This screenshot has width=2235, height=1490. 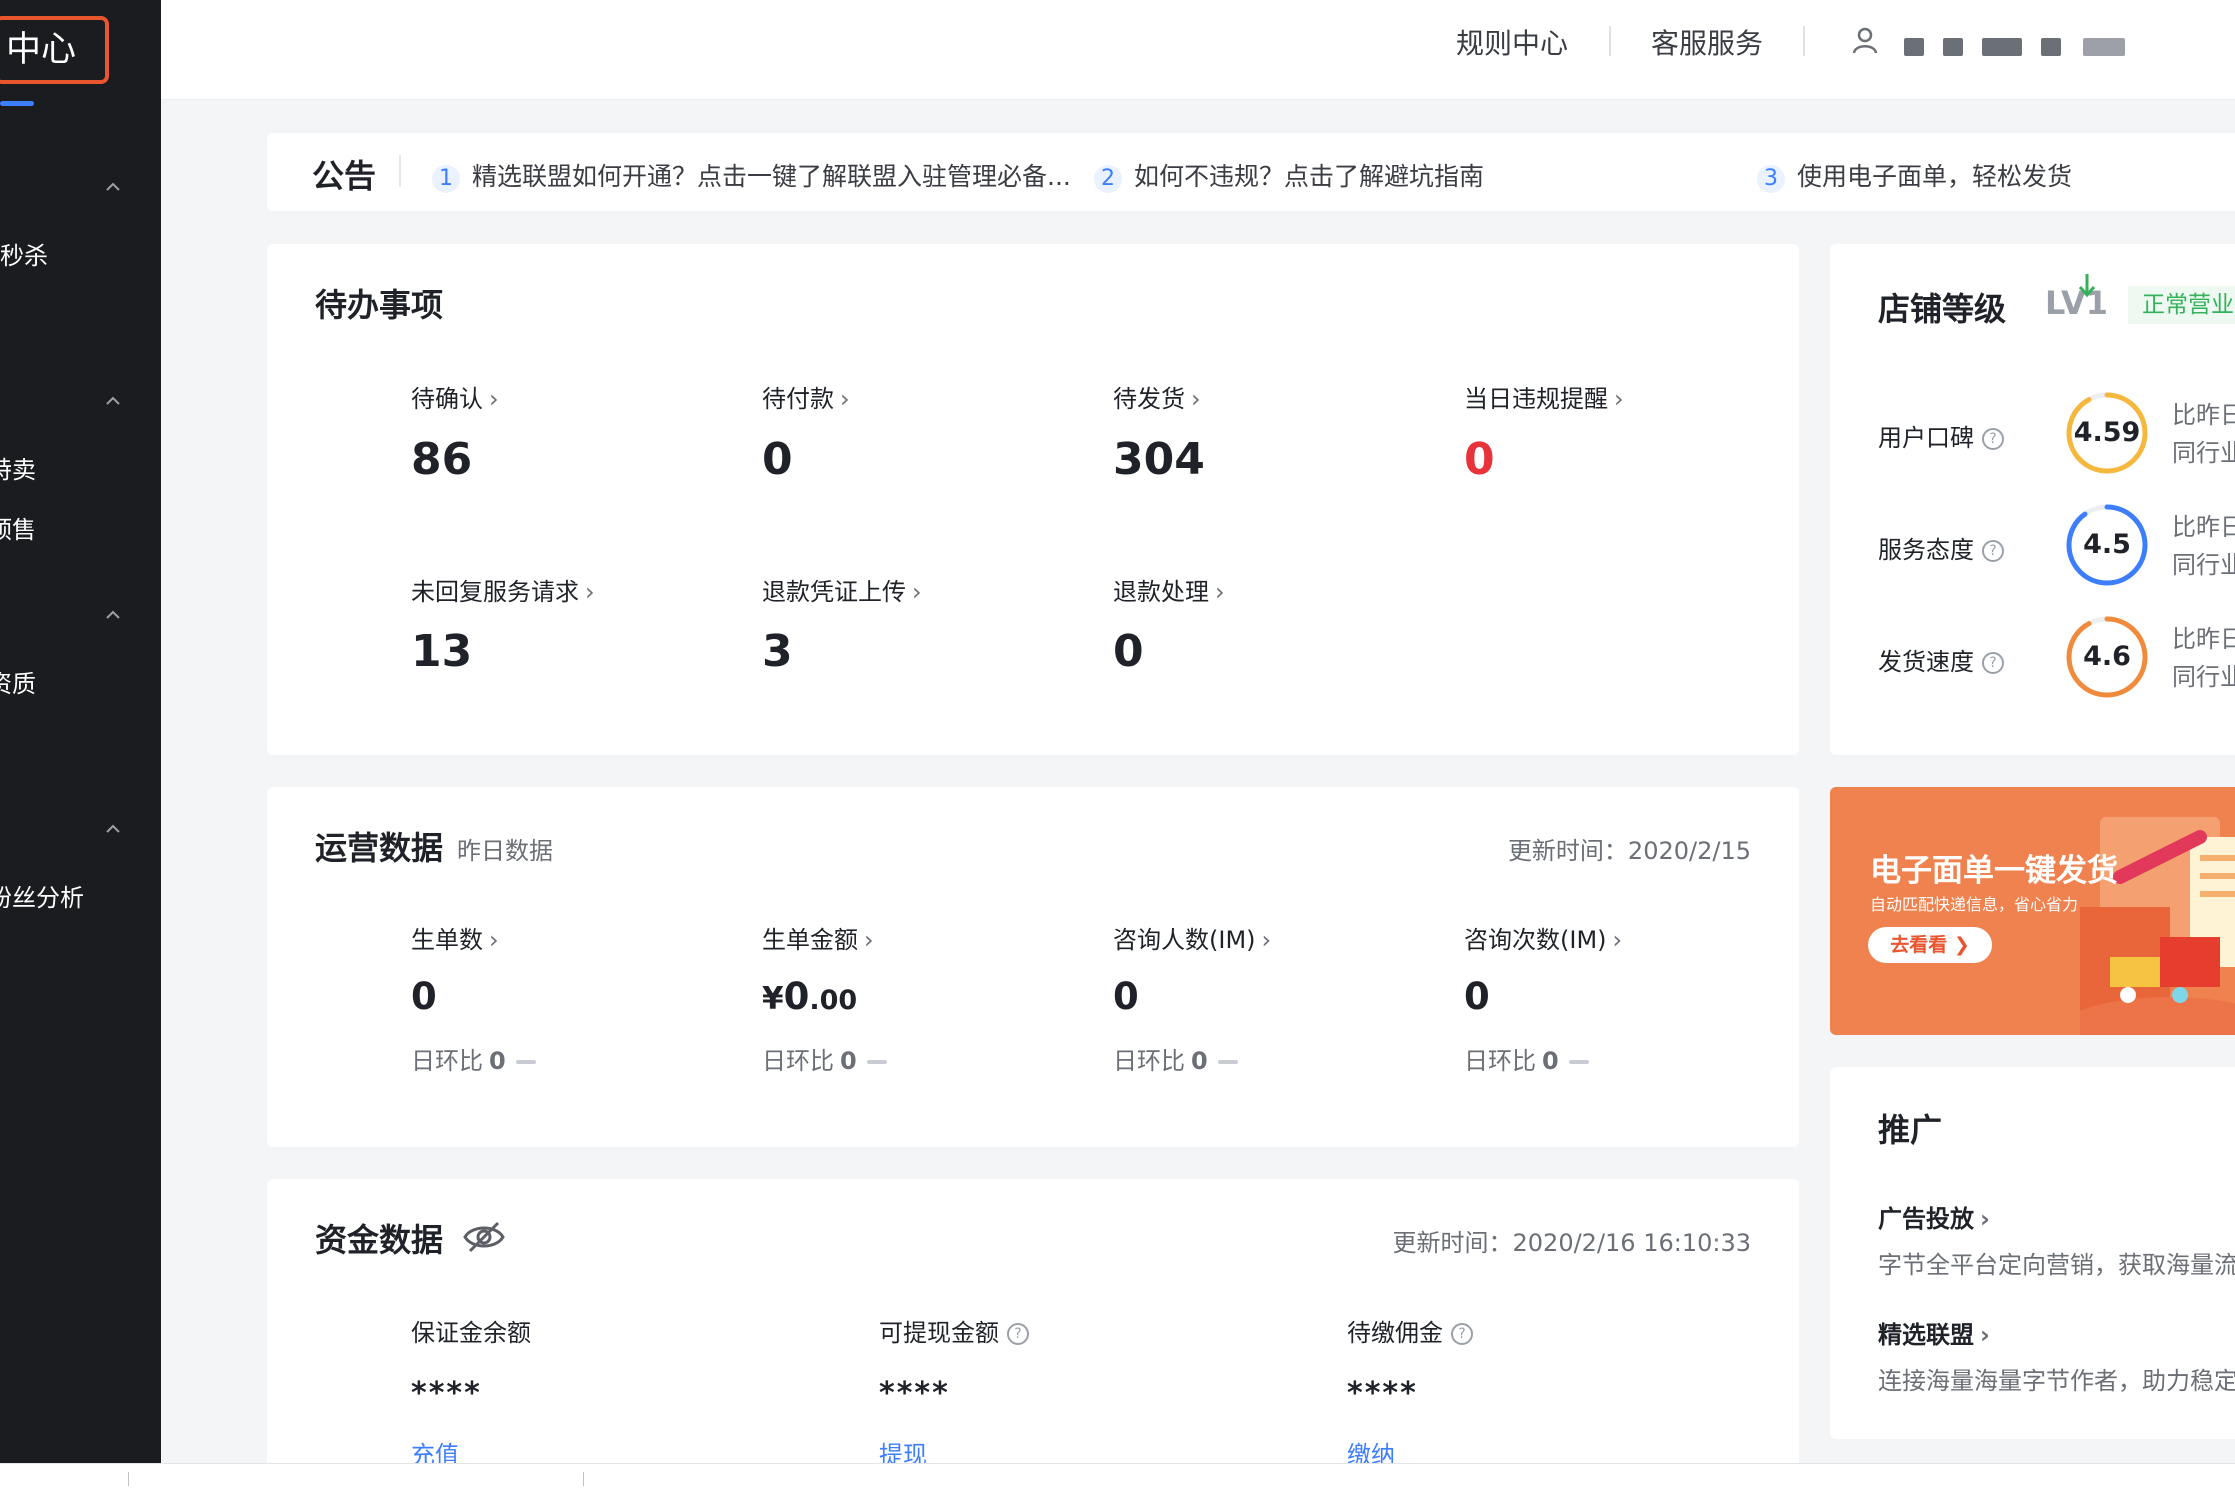 I want to click on promo-ads-desc: 字节全平台定向营销，获取海量流, so click(x=2056, y=1265).